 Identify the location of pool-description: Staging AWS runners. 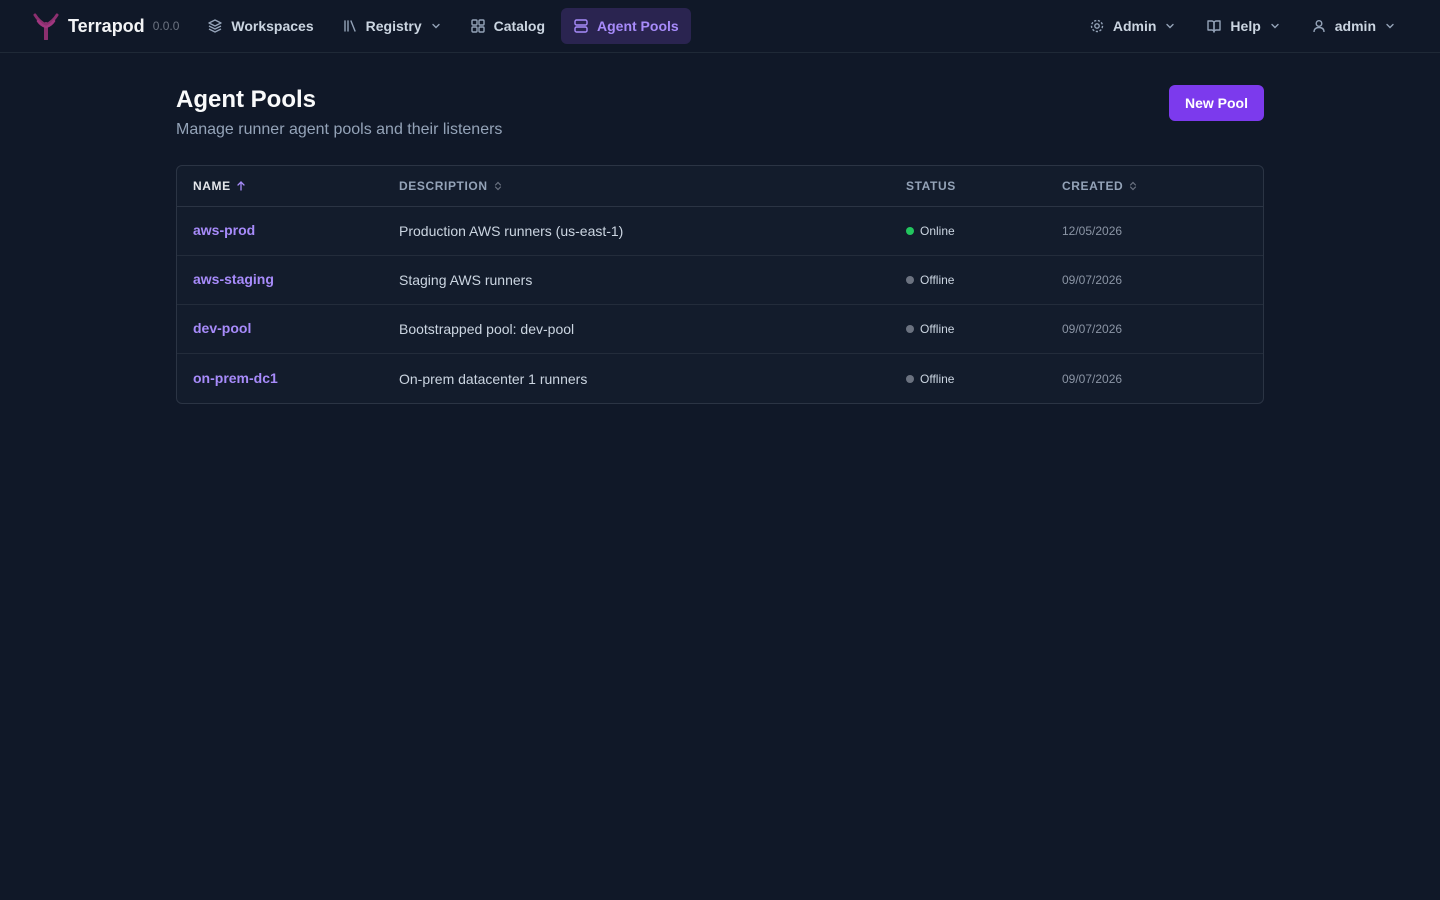
(466, 280).